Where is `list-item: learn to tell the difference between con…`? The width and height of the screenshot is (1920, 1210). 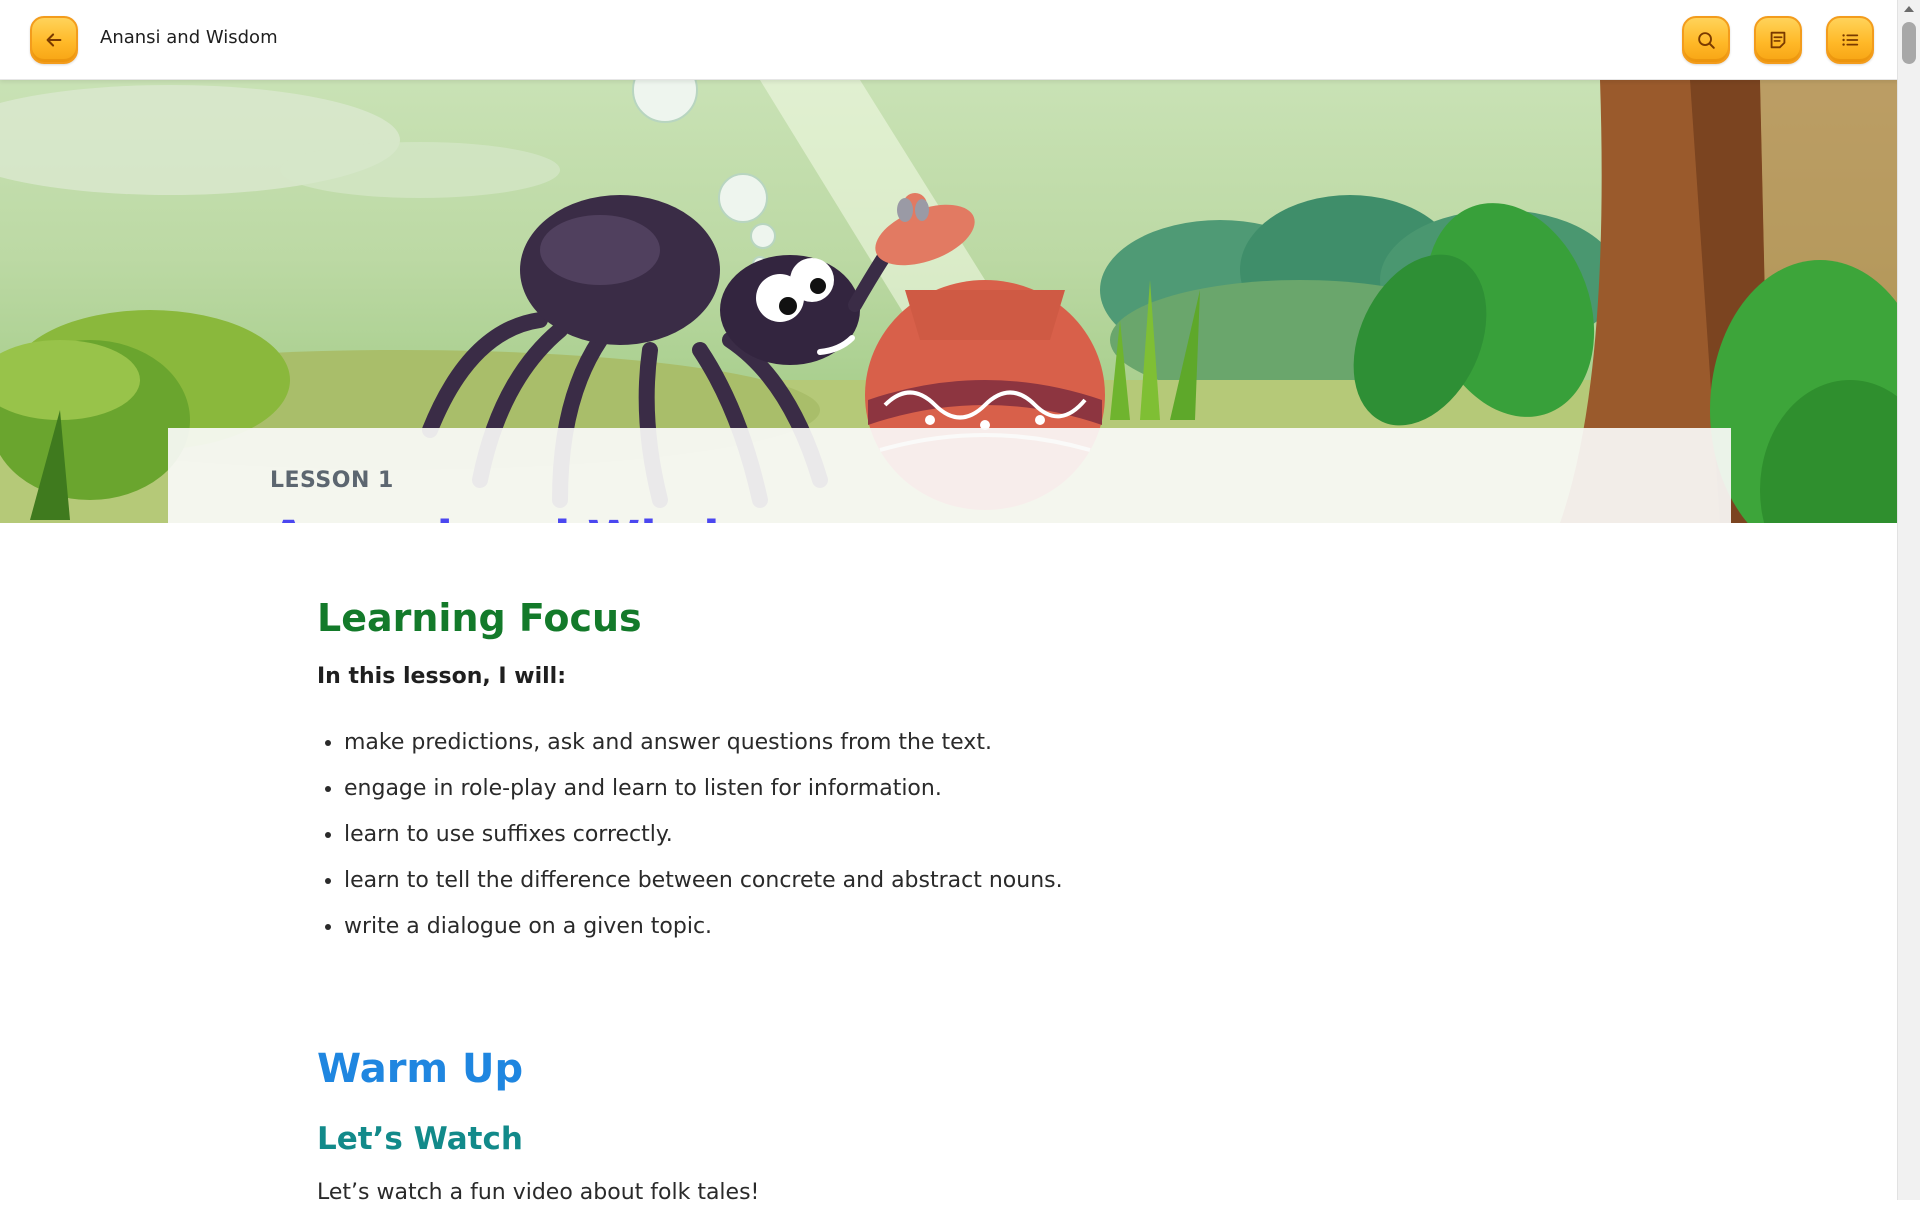 list-item: learn to tell the difference between con… is located at coordinates (980, 881).